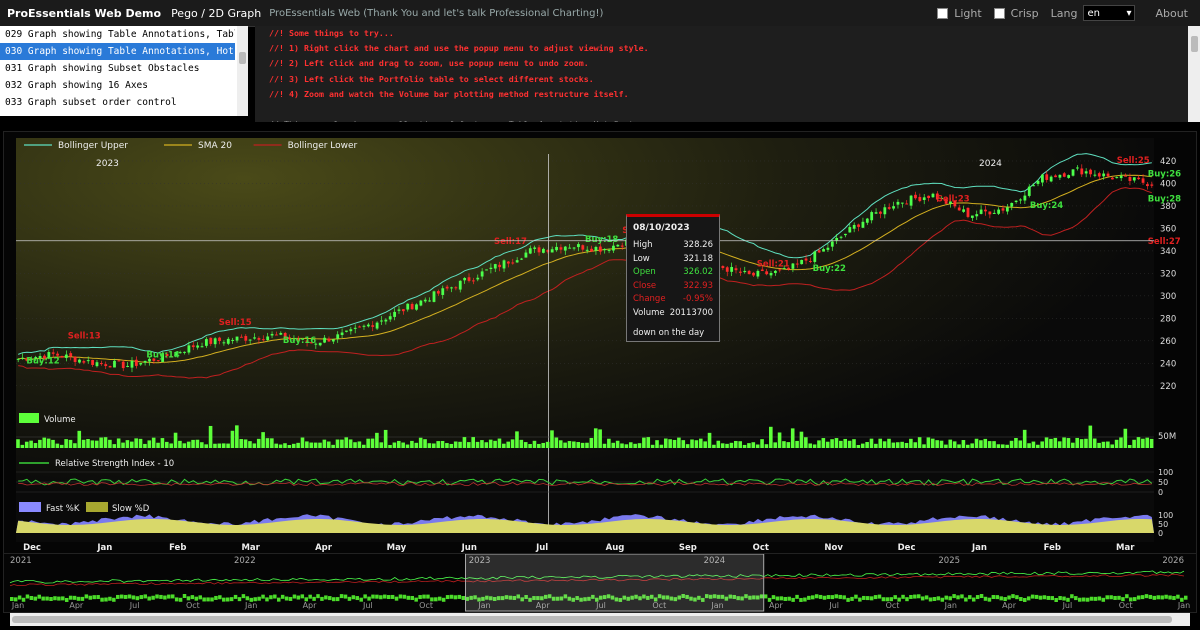  I want to click on navigator-month-label: Jul, so click(1067, 605).